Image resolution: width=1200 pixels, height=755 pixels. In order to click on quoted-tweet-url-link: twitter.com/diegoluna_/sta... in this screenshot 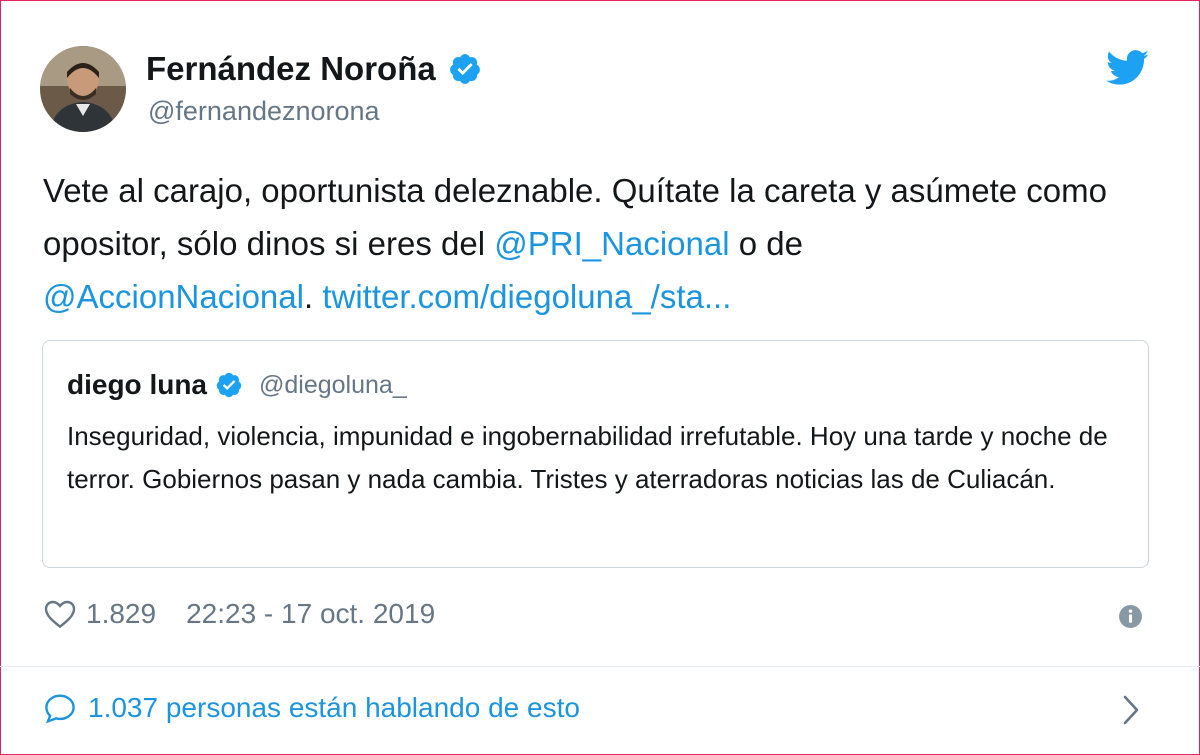, I will do `click(526, 296)`.